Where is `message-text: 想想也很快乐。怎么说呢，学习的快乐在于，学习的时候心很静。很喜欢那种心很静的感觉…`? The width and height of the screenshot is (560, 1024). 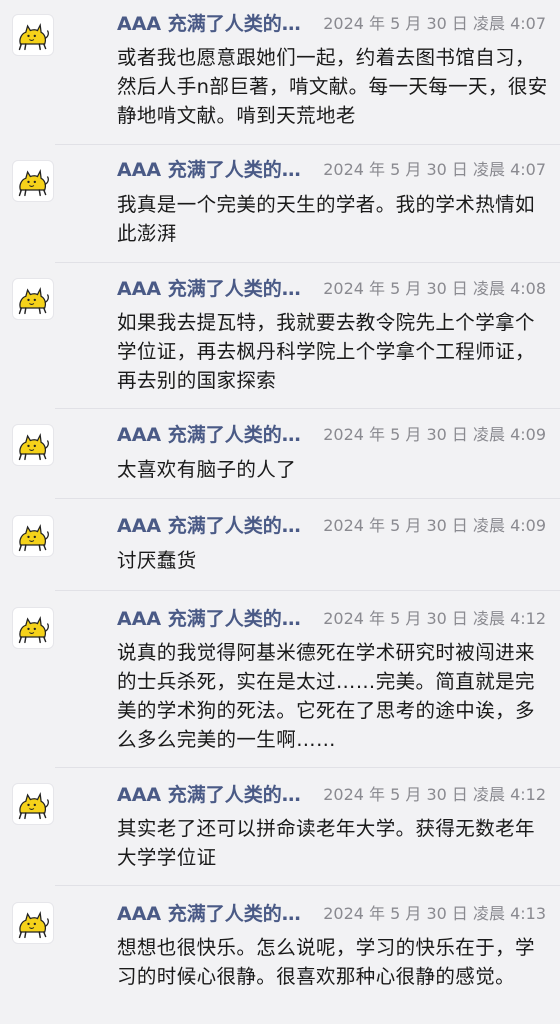 message-text: 想想也很快乐。怎么说呢，学习的快乐在于，学习的时候心很静。很喜欢那种心很静的感觉… is located at coordinates (326, 962).